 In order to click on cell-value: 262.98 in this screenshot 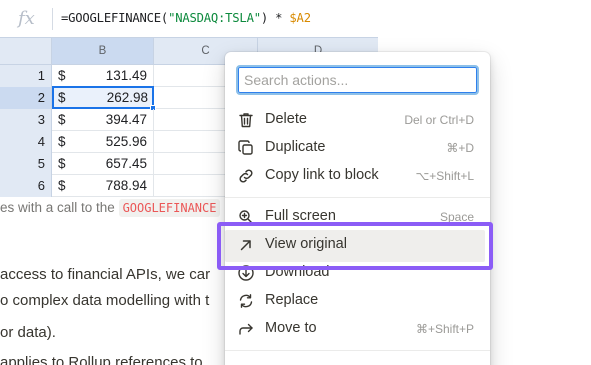, I will do `click(127, 97)`.